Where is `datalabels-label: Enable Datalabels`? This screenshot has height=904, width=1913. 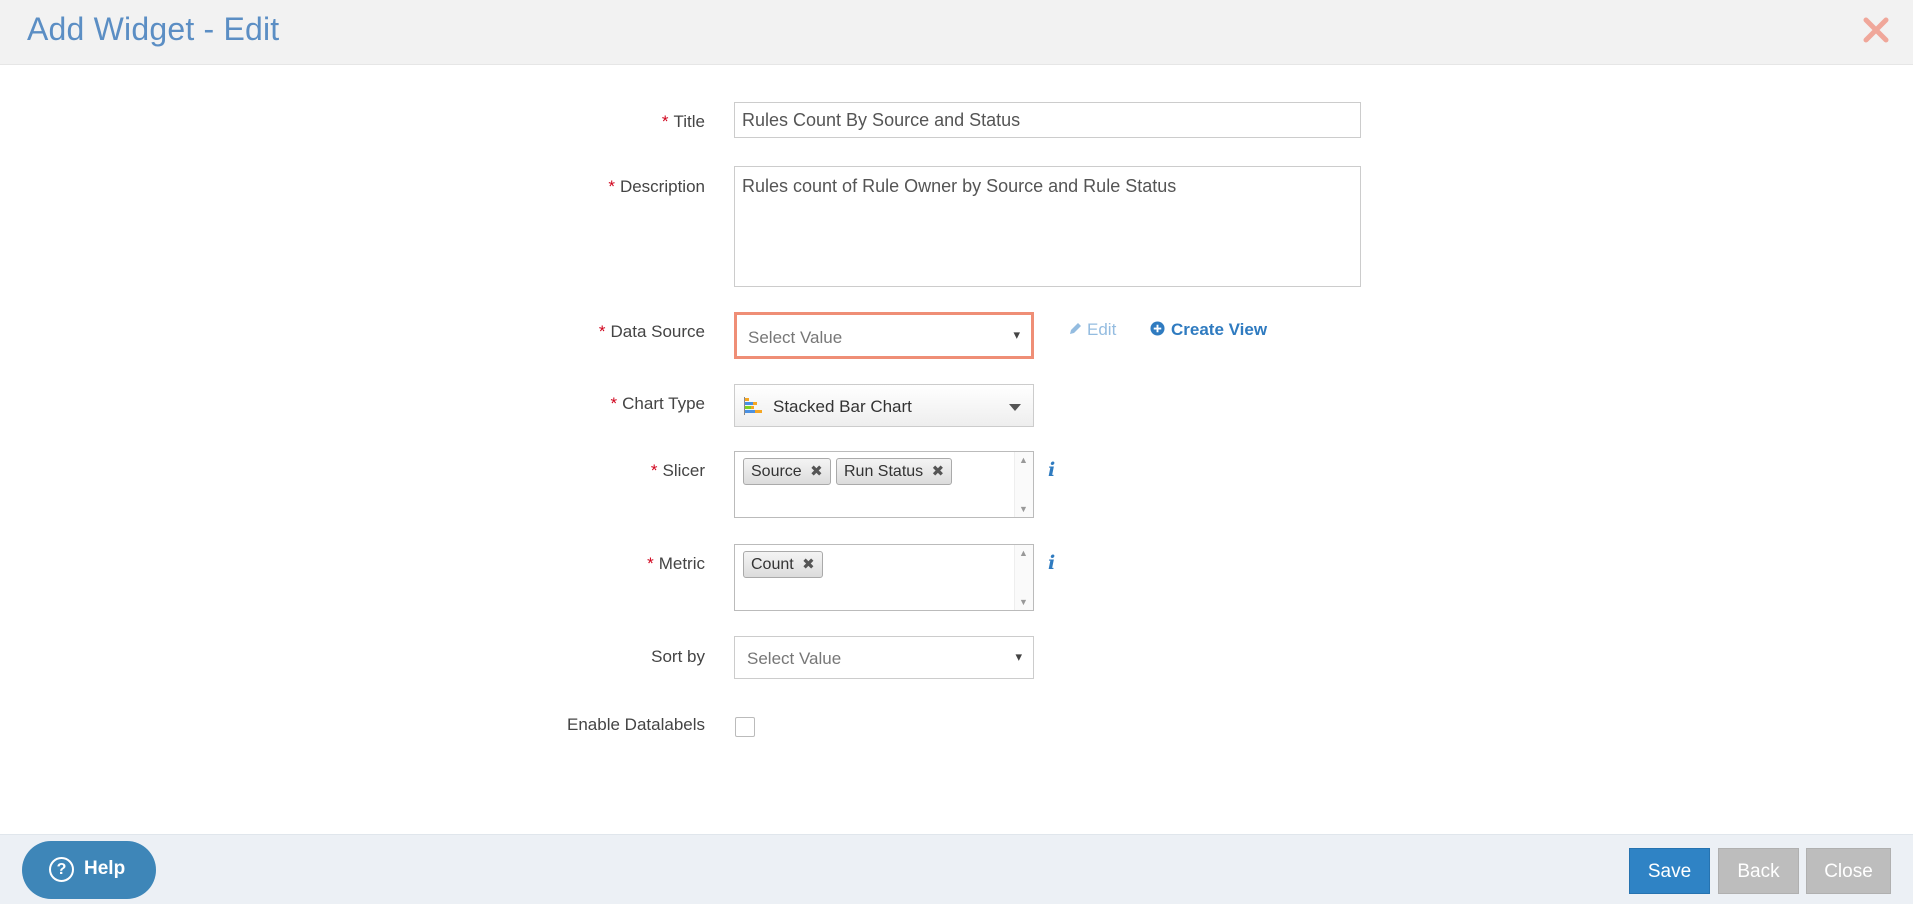 datalabels-label: Enable Datalabels is located at coordinates (636, 724).